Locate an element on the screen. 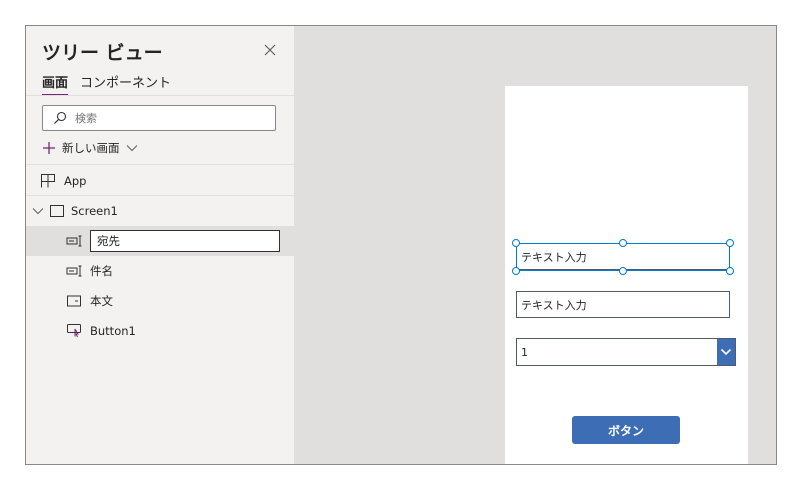  tree-item-kenmei: 件名 is located at coordinates (160, 271).